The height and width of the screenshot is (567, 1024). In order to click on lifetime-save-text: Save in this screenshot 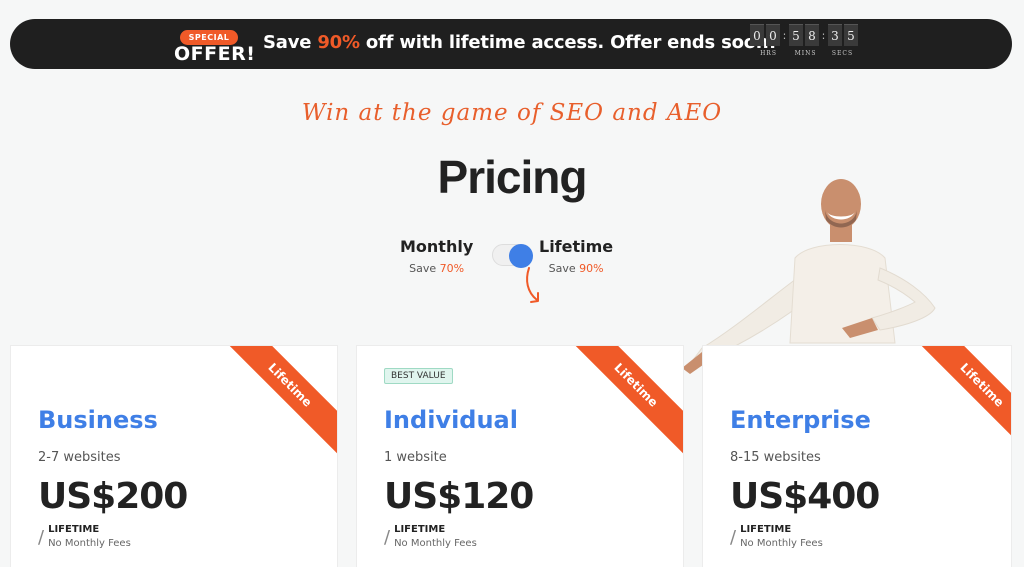, I will do `click(564, 268)`.